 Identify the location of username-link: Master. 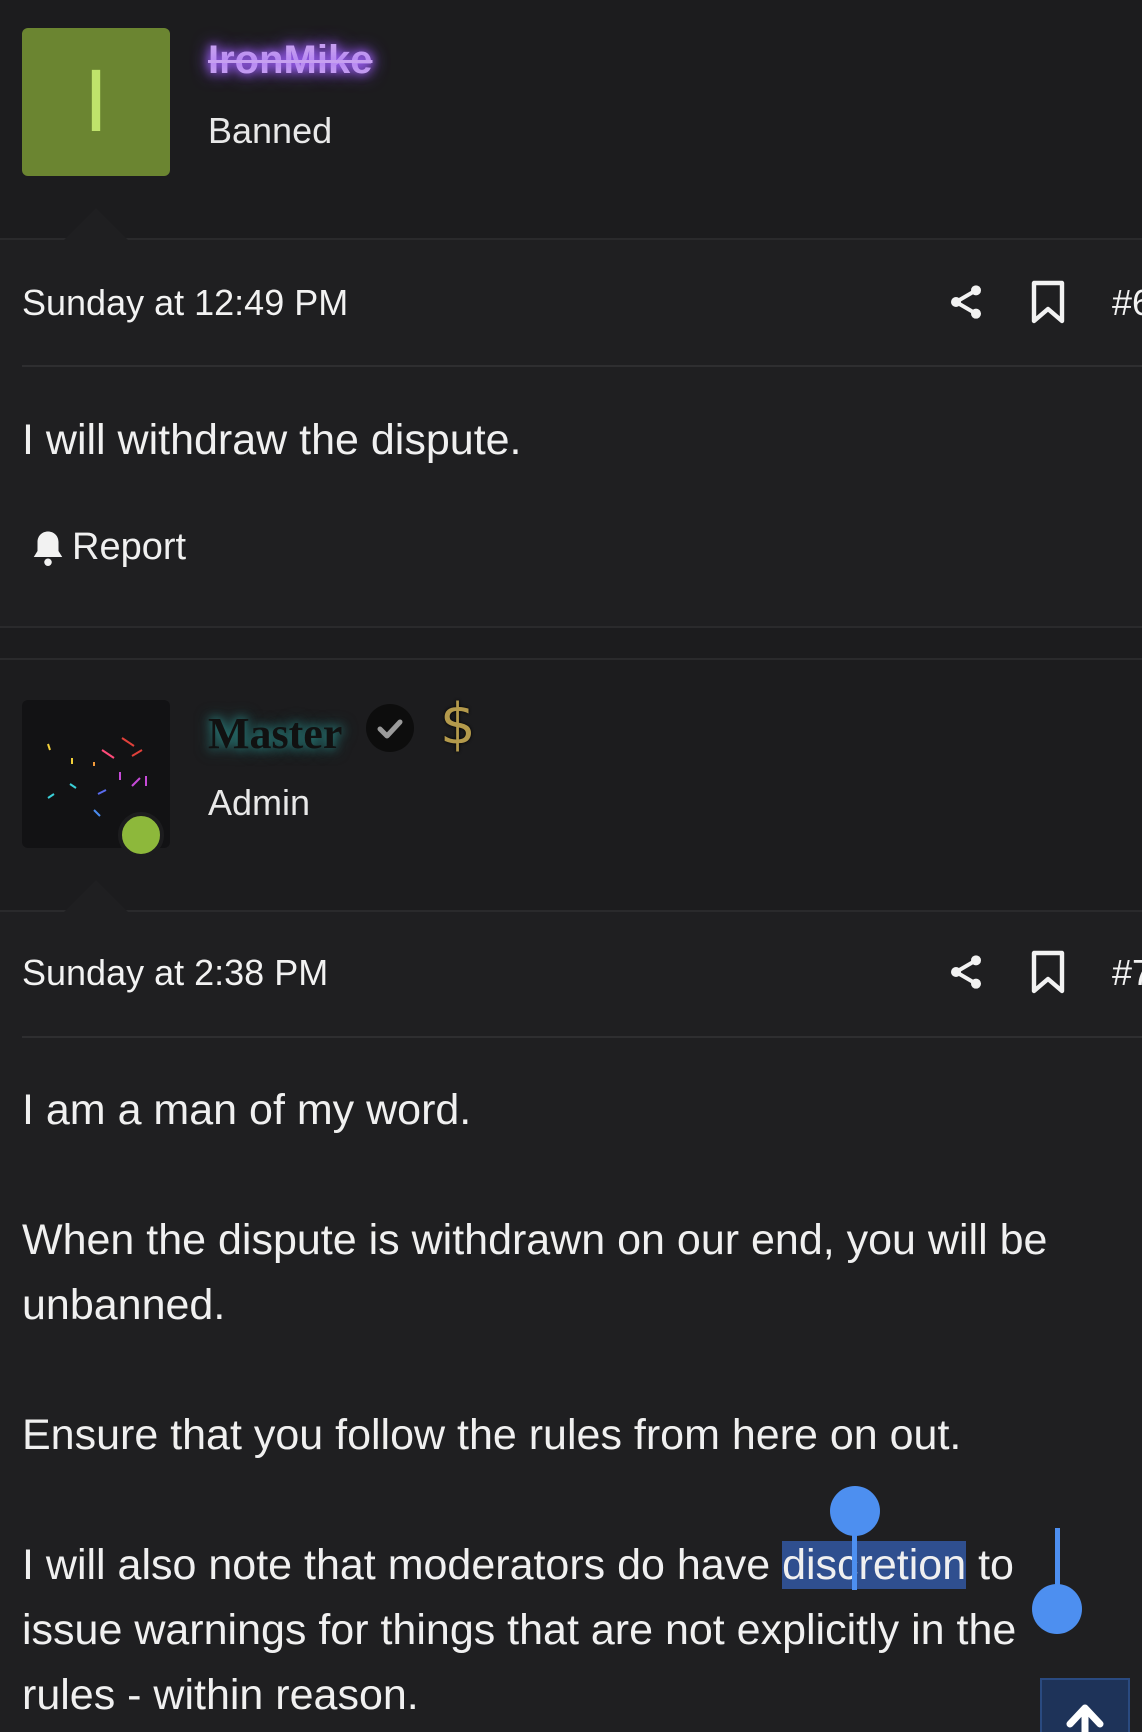
(275, 733).